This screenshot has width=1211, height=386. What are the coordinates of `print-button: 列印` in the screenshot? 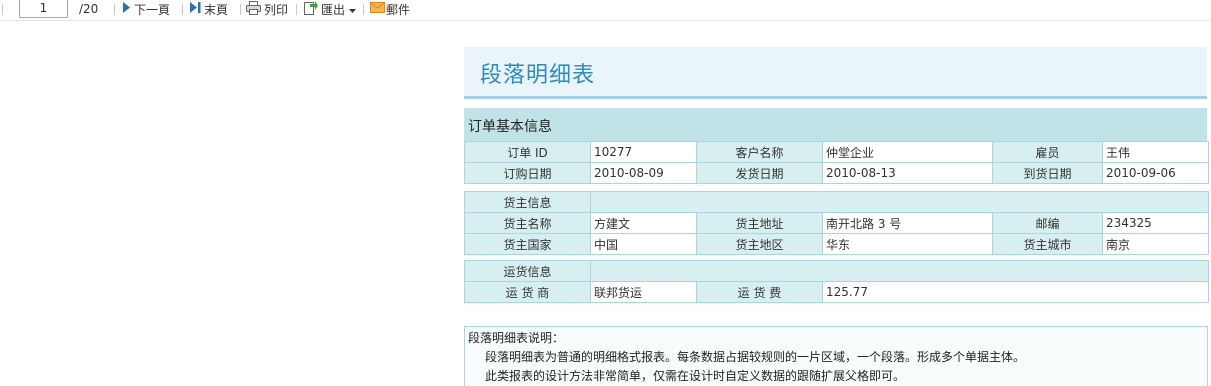 It's located at (267, 9).